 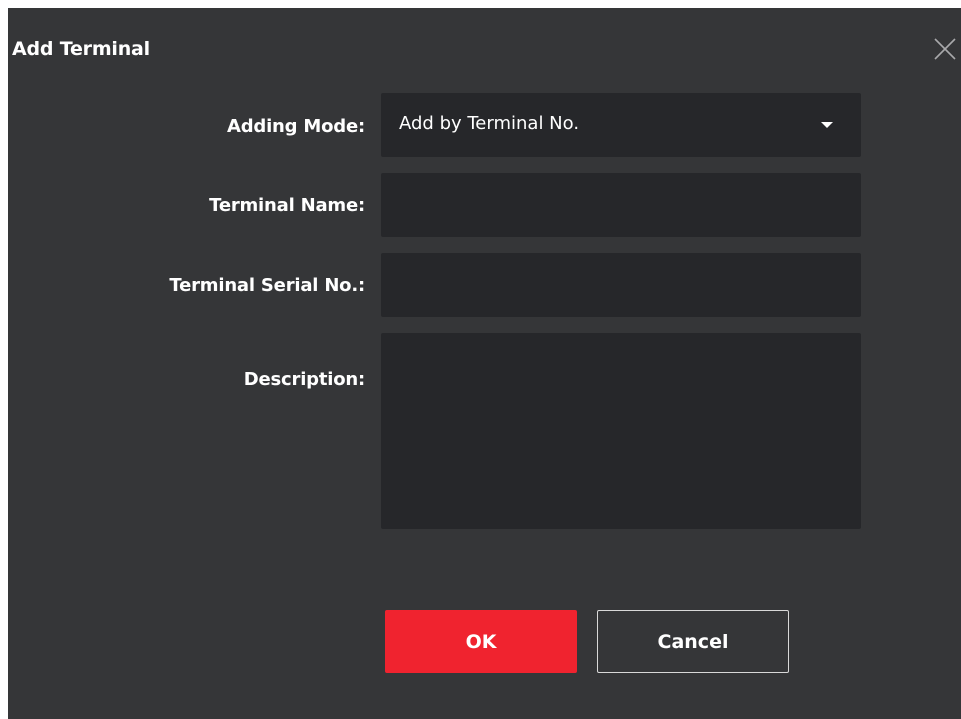 I want to click on ok-button: OK, so click(x=481, y=641).